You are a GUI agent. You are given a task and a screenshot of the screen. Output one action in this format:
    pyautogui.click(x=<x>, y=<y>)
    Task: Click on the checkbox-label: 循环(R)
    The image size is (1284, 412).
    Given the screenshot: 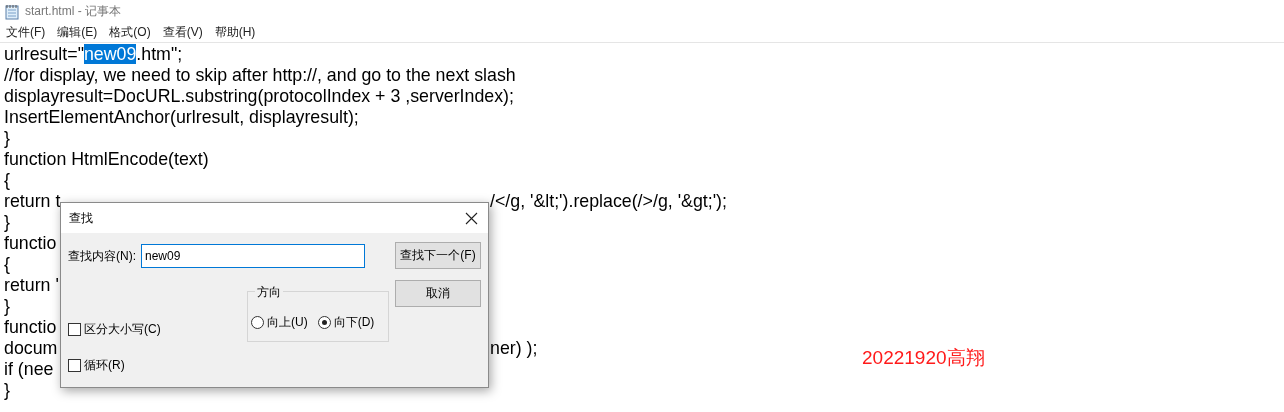 What is the action you would take?
    pyautogui.click(x=104, y=365)
    